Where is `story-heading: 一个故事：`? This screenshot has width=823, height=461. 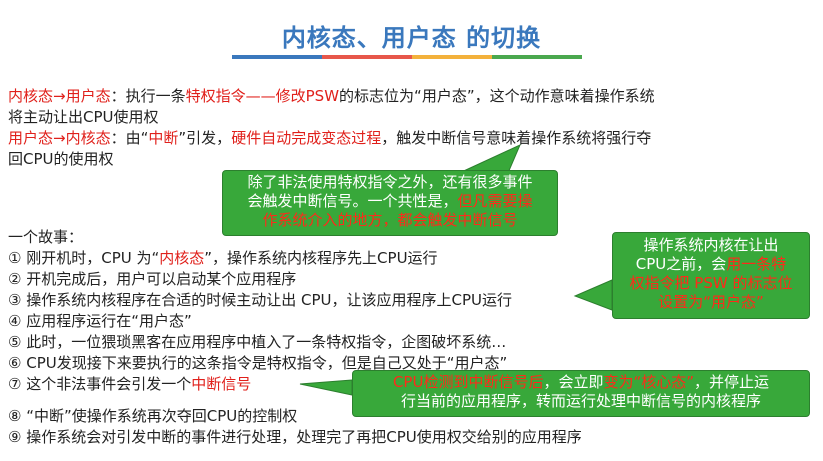 story-heading: 一个故事： is located at coordinates (46, 237).